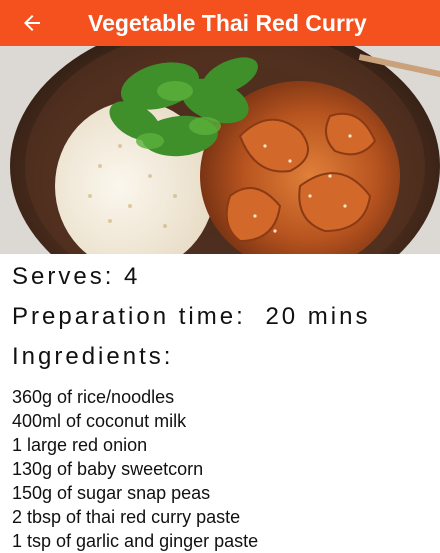 This screenshot has width=440, height=553. Describe the element at coordinates (227, 23) in the screenshot. I see `page-title: Vegetable Thai Red Curry` at that location.